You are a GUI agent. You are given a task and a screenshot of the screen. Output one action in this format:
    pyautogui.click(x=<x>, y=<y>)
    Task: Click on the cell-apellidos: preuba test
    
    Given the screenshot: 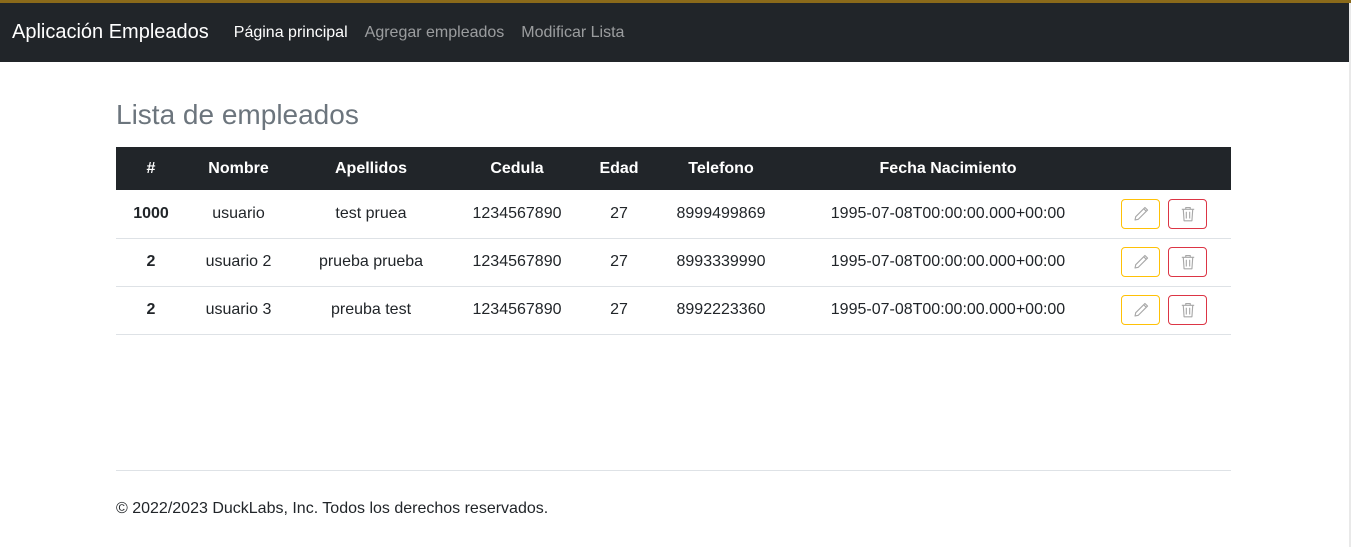 What is the action you would take?
    pyautogui.click(x=371, y=309)
    